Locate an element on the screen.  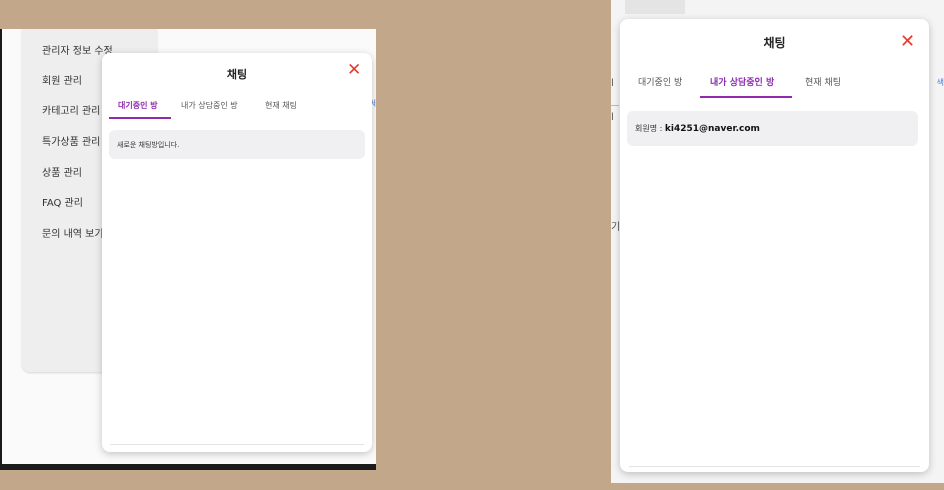
window-edge is located at coordinates (1, 249).